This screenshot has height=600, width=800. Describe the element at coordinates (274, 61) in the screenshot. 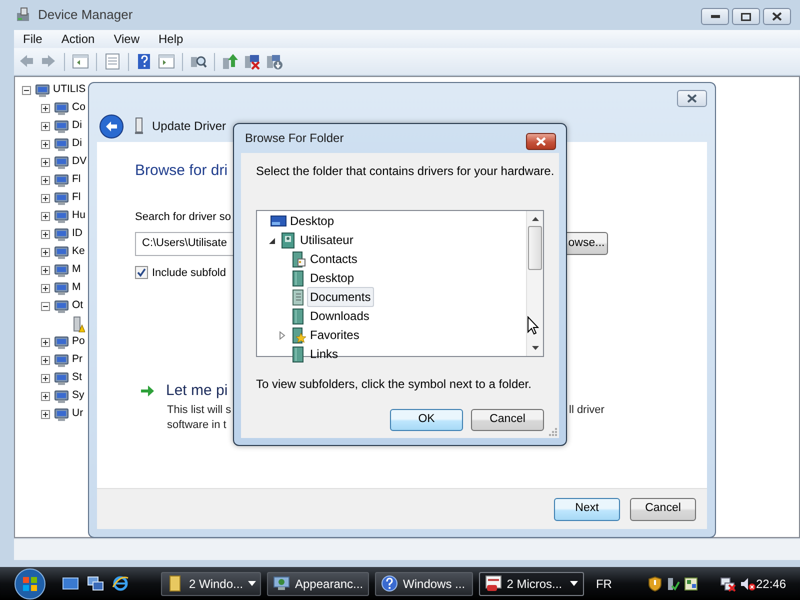

I see `down-arrow-icon` at that location.